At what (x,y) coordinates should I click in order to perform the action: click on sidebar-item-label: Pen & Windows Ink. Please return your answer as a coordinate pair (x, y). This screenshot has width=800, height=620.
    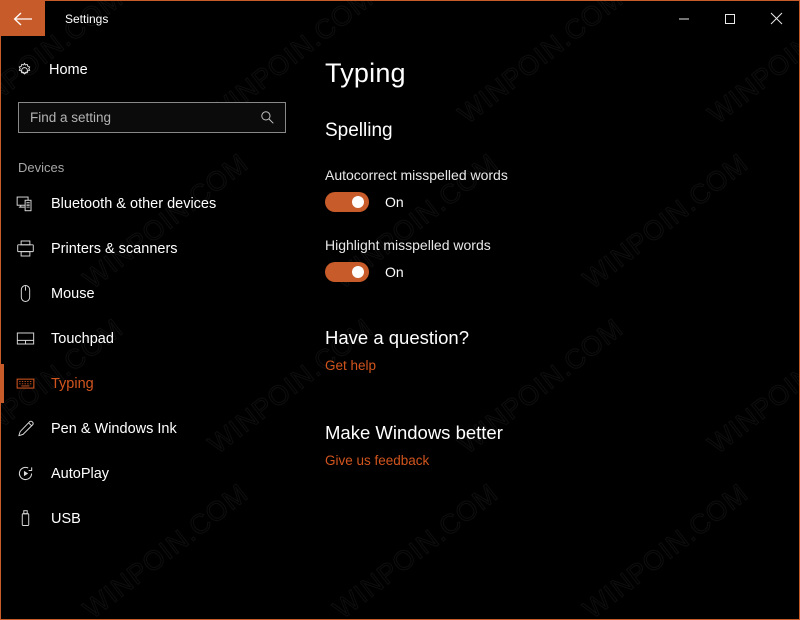
    Looking at the image, I should click on (114, 428).